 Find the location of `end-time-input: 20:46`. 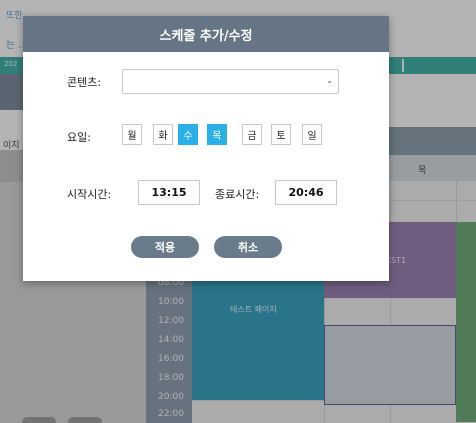

end-time-input: 20:46 is located at coordinates (306, 192).